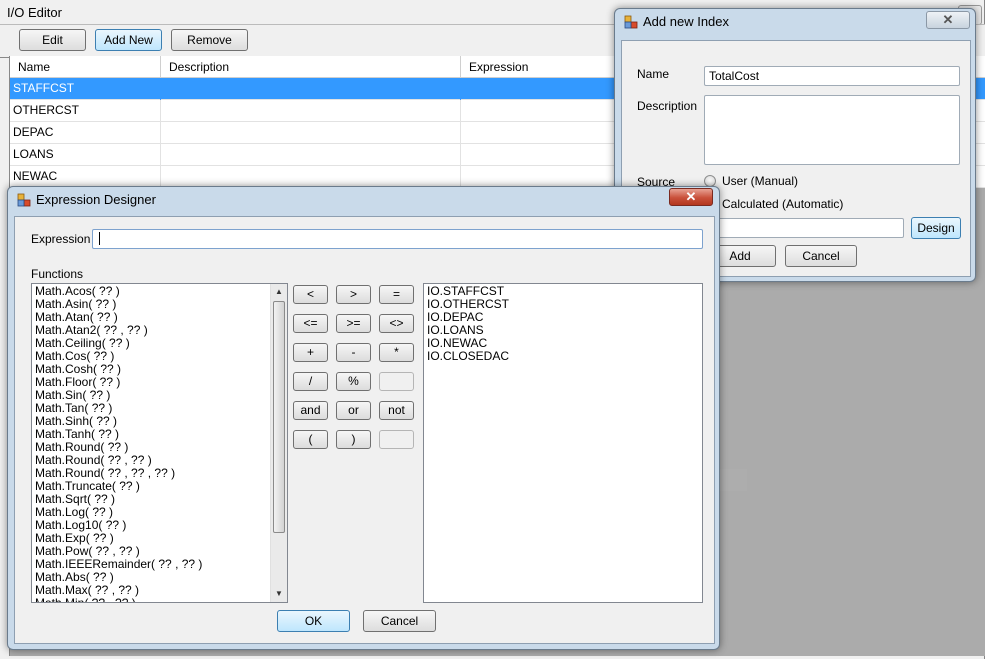 This screenshot has width=985, height=659. What do you see at coordinates (85, 67) in the screenshot?
I see `column-header-name: Name` at bounding box center [85, 67].